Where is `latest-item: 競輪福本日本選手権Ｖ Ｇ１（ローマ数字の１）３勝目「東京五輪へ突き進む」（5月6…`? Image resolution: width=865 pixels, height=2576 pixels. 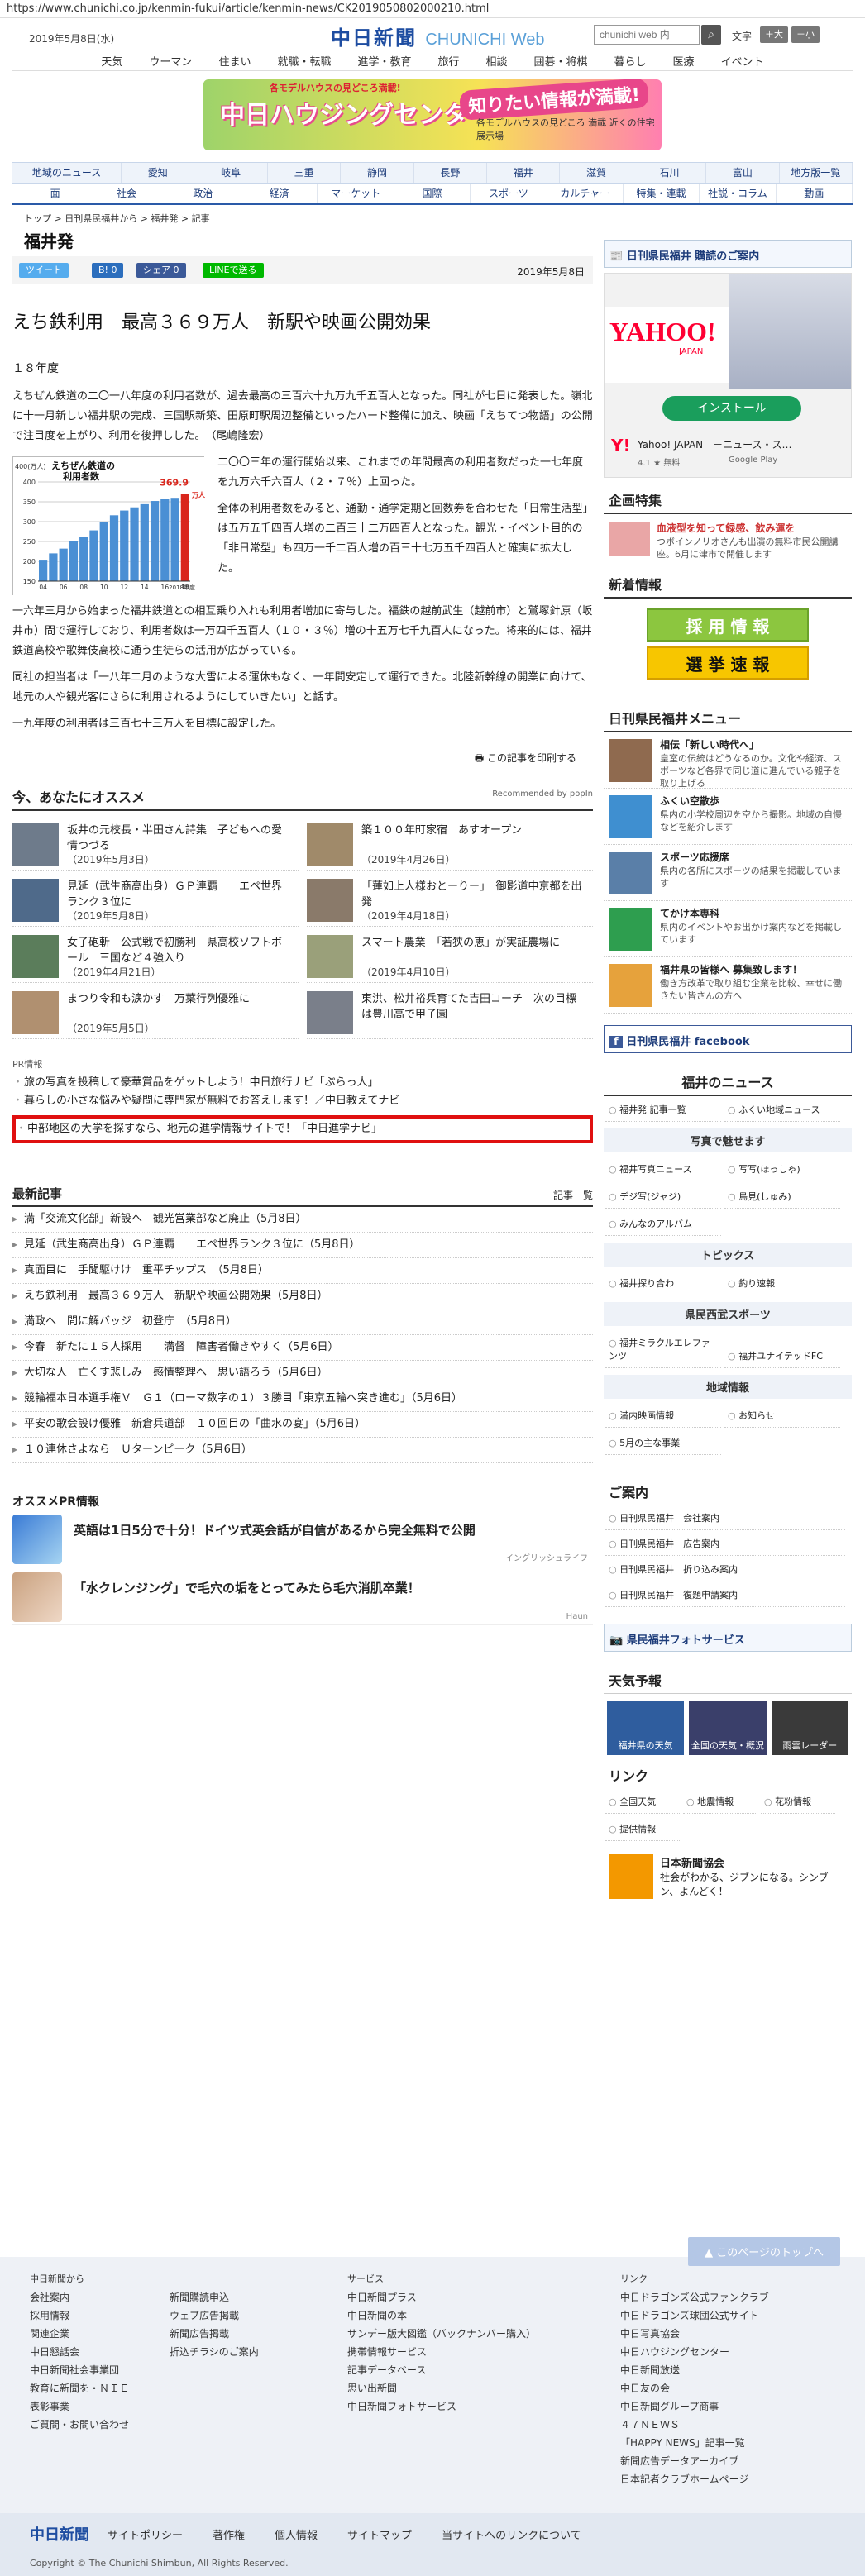
latest-item: 競輪福本日本選手権Ｖ Ｇ１（ローマ数字の１）３勝目「東京五輪へ突き進む」（5月6… is located at coordinates (302, 1399).